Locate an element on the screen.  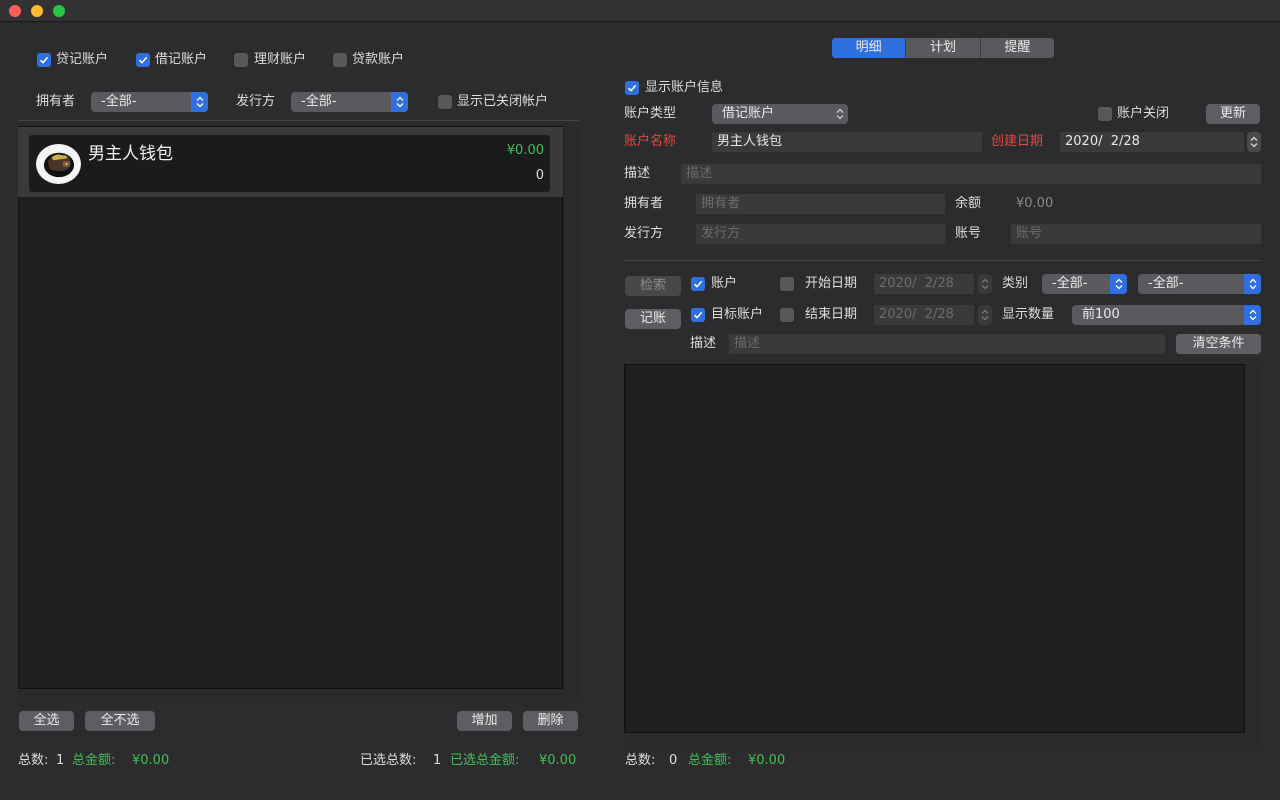
debit-account-checkbox is located at coordinates (143, 60).